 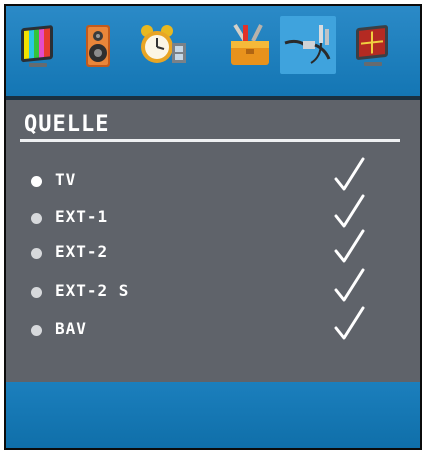 I want to click on page-title: QUELLE, so click(x=67, y=124).